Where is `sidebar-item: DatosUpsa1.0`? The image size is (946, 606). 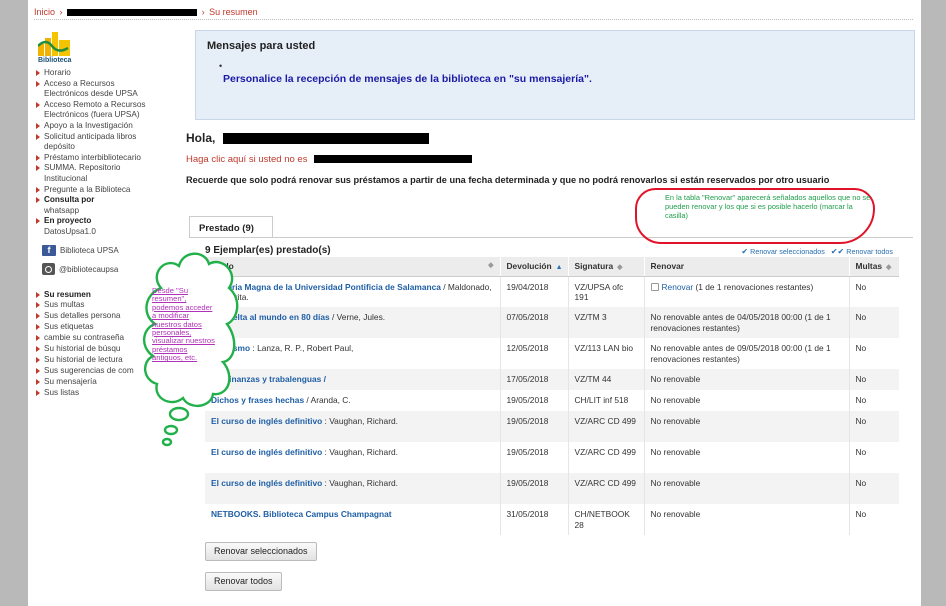
sidebar-item: DatosUpsa1.0 is located at coordinates (108, 232).